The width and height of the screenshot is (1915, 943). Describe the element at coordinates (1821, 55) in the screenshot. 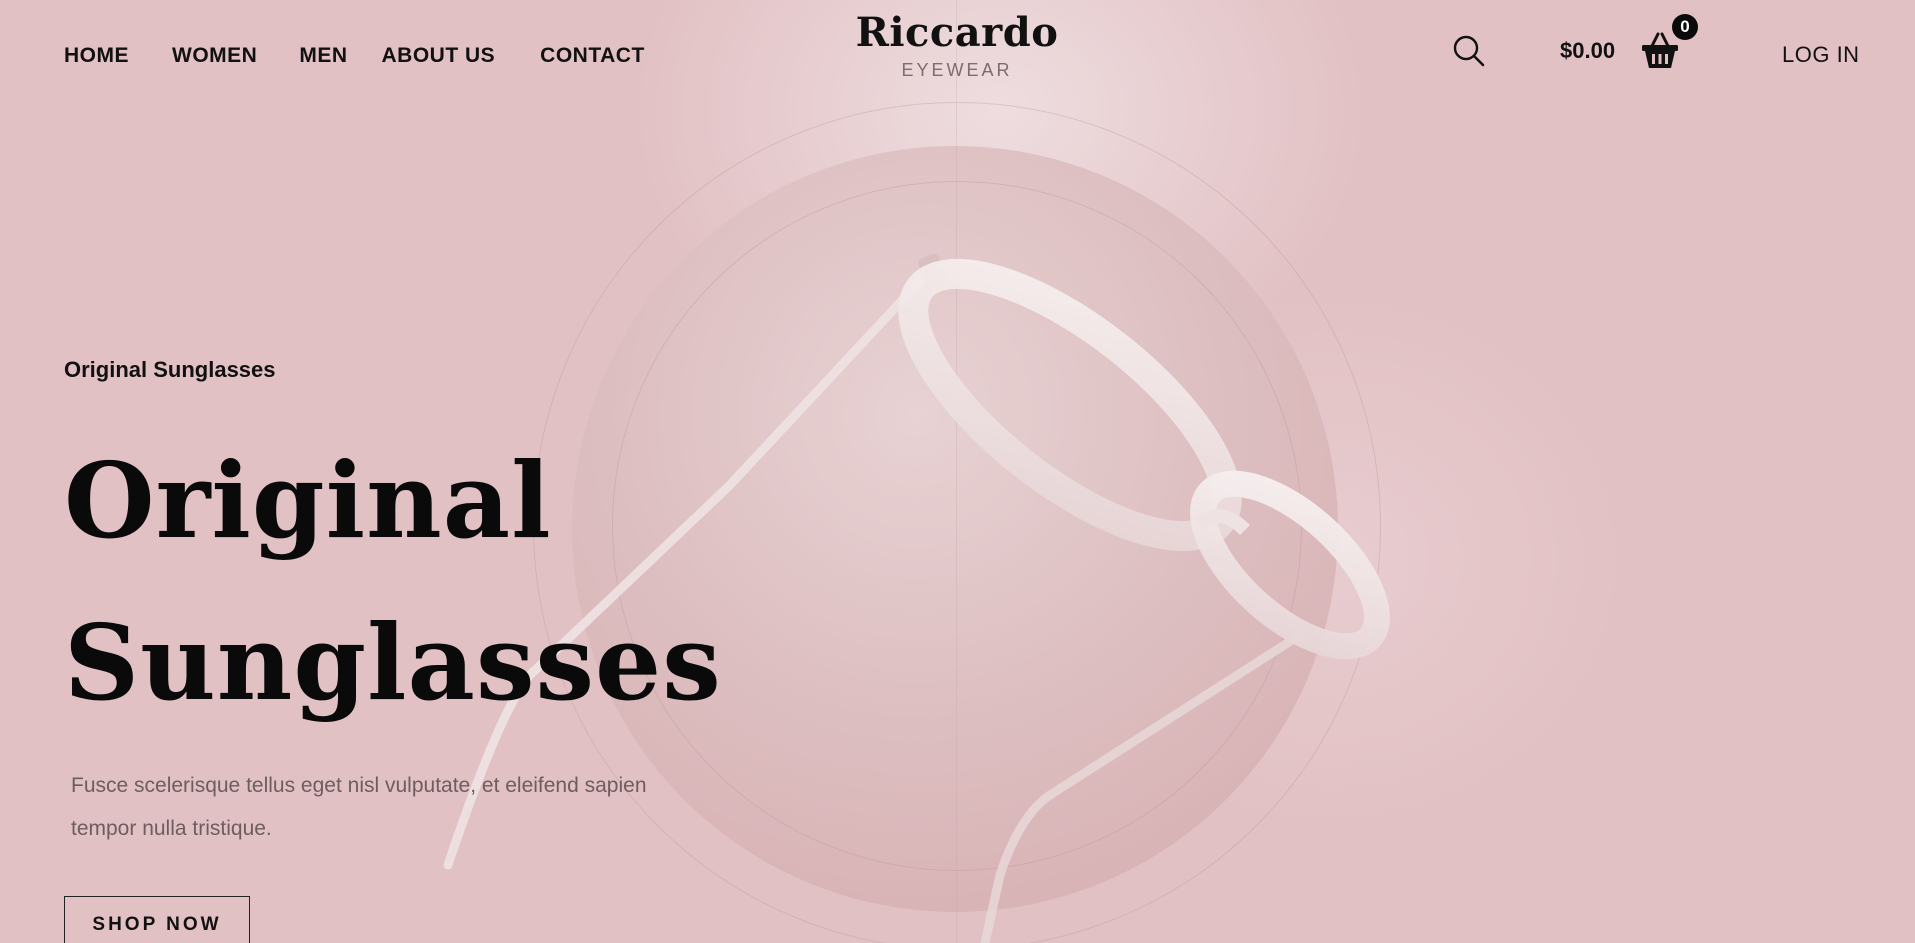

I see `login-link: LOG IN` at that location.